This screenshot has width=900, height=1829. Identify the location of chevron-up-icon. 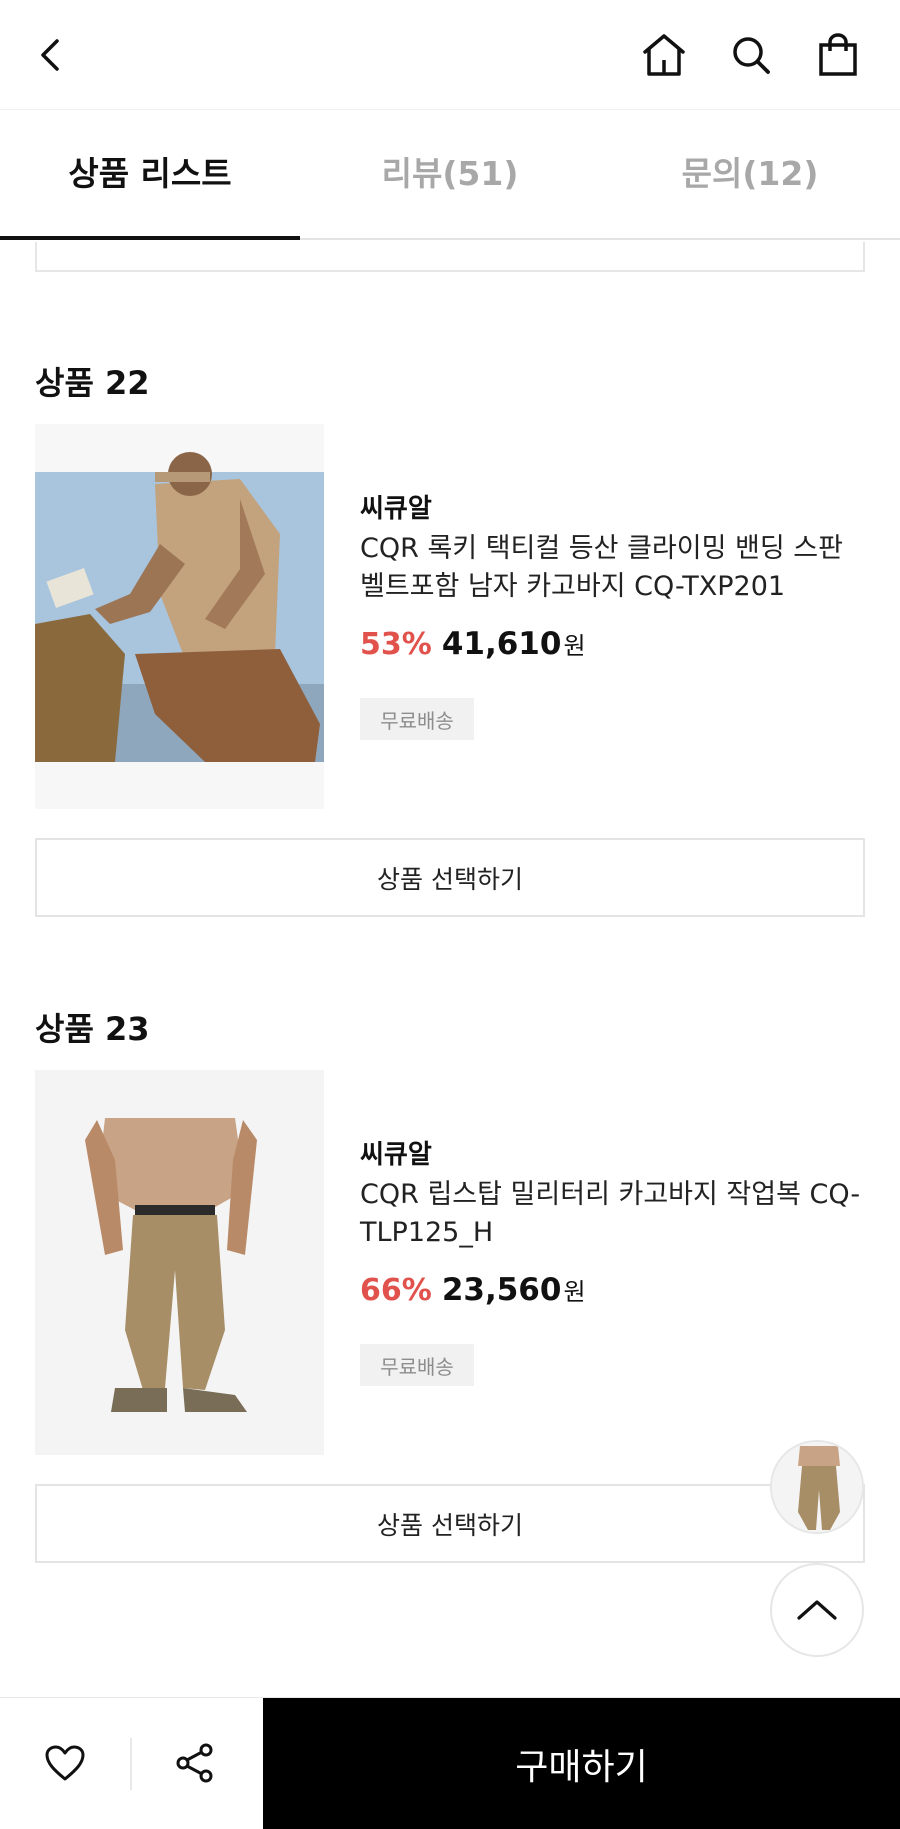
(817, 1610).